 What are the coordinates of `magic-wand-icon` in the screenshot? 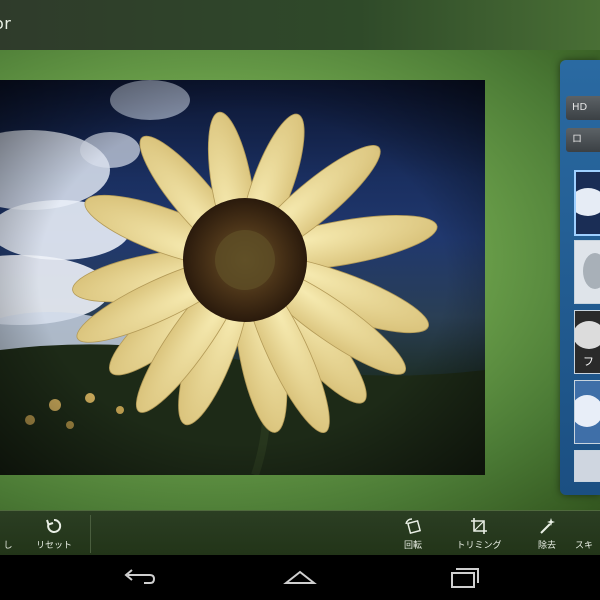 It's located at (547, 526).